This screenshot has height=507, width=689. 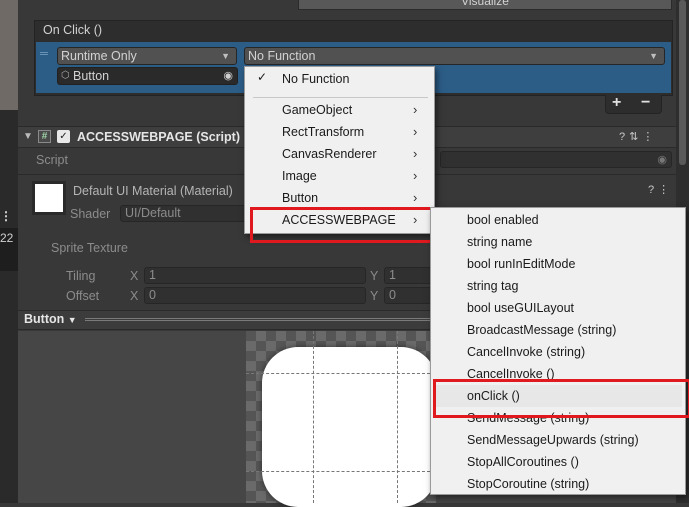 I want to click on shader-dropdown: UI/Default, so click(x=184, y=213).